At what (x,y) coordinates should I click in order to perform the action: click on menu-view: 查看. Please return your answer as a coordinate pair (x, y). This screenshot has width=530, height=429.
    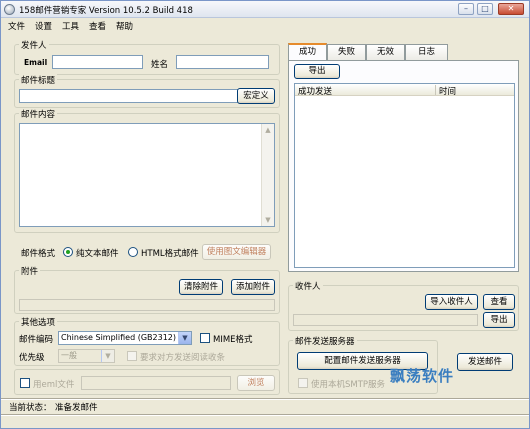
    Looking at the image, I should click on (97, 26).